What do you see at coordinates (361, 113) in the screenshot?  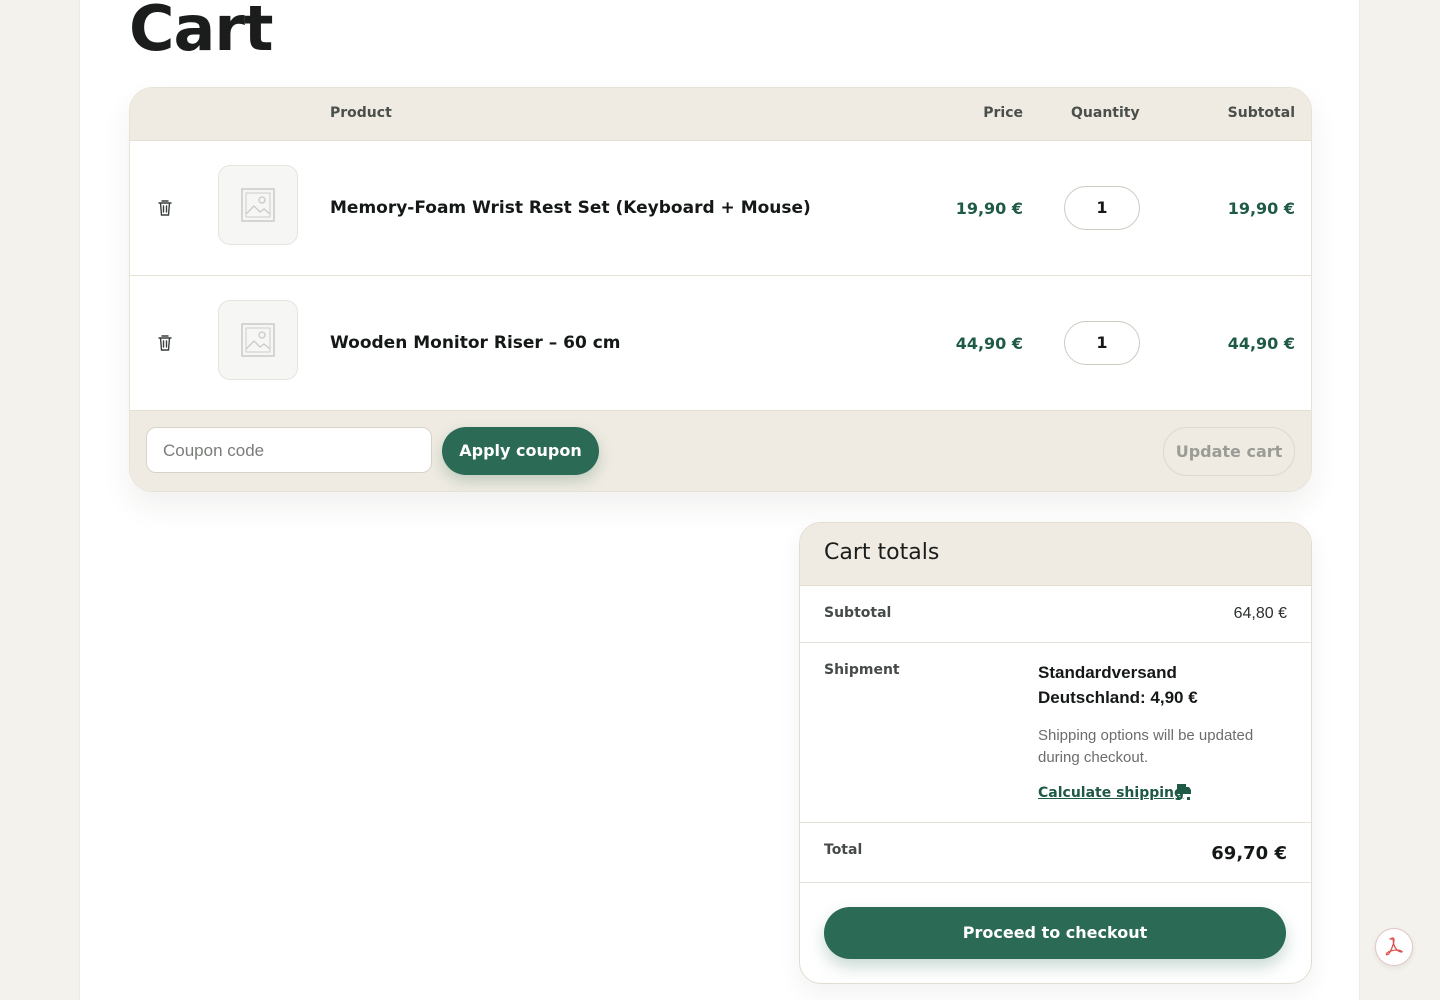 I see `header-product: Product` at bounding box center [361, 113].